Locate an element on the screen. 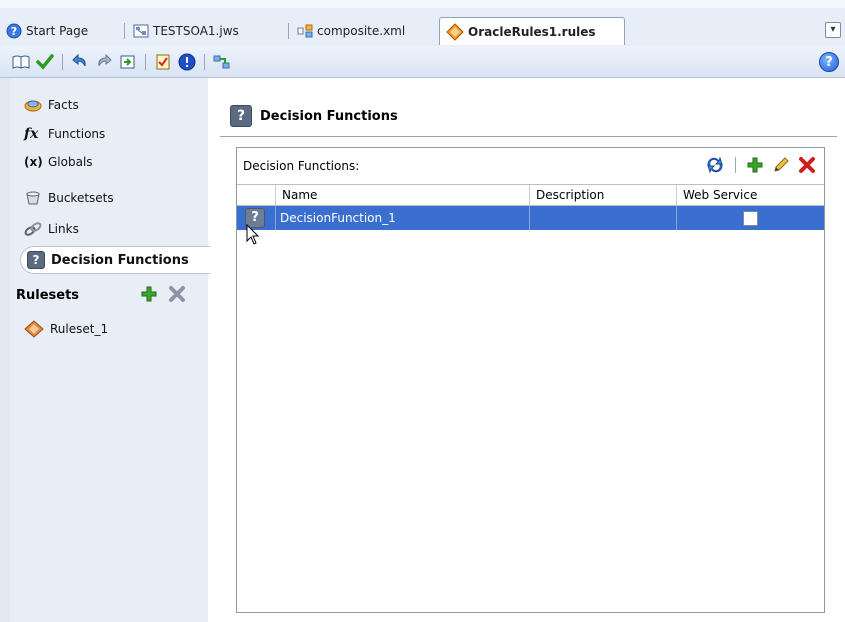  help-button: ? is located at coordinates (829, 62).